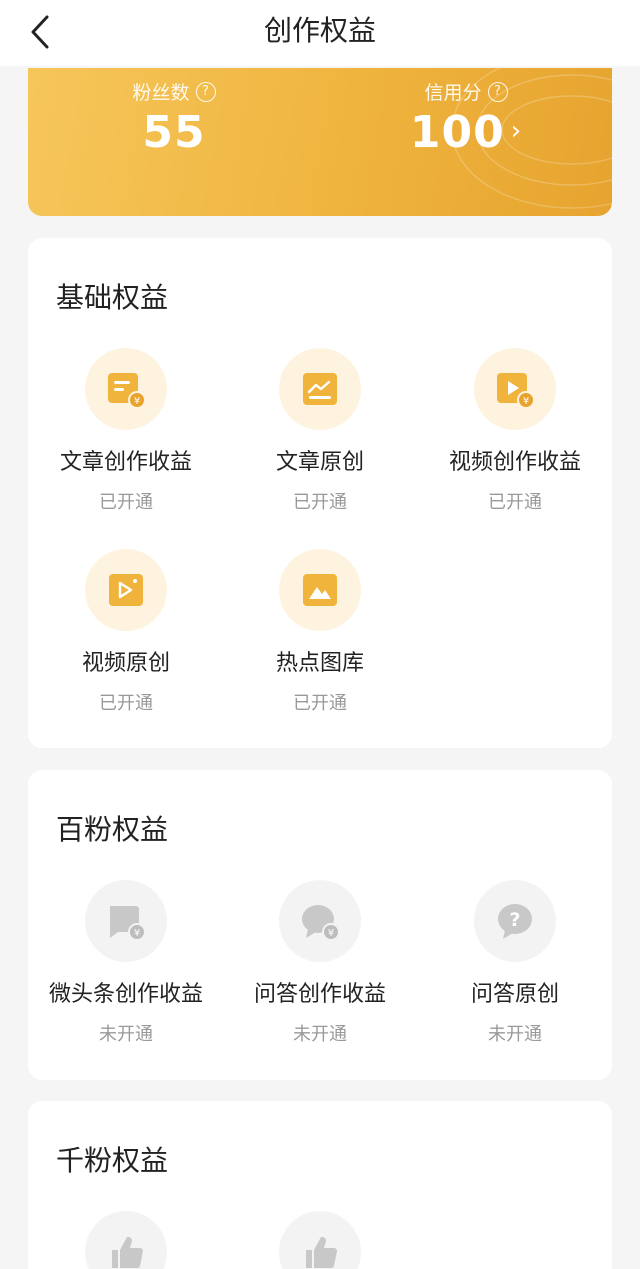 Image resolution: width=640 pixels, height=1269 pixels. Describe the element at coordinates (319, 462) in the screenshot. I see `benefit-label: 文章原创` at that location.